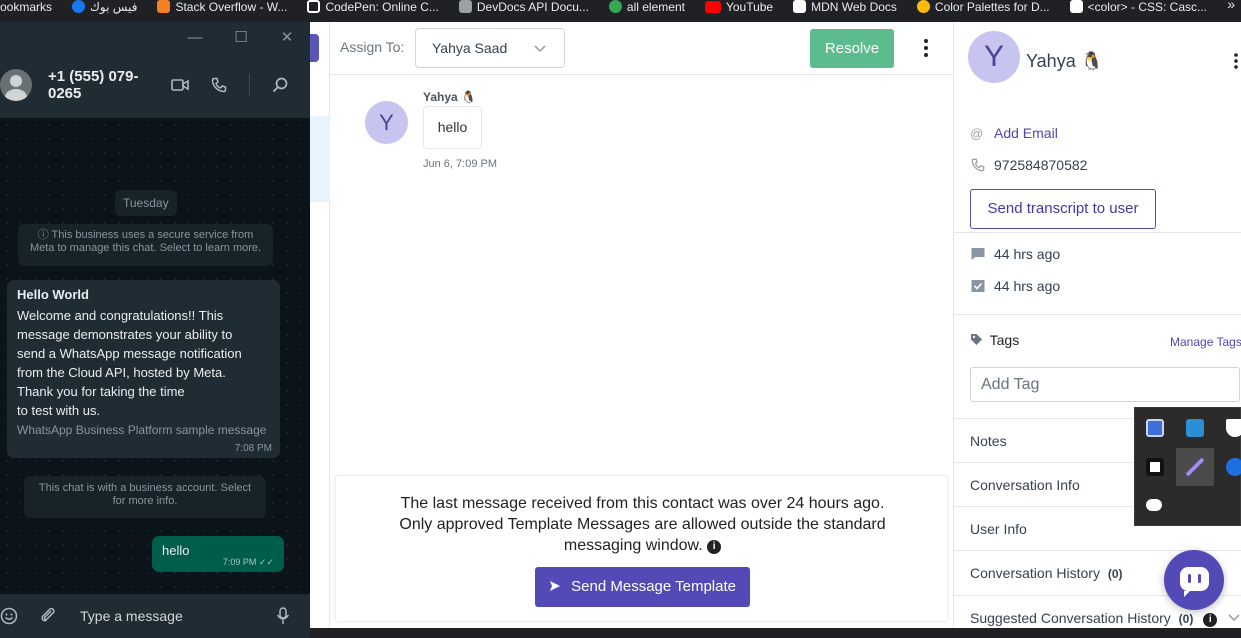 The image size is (1241, 638). Describe the element at coordinates (655, 7) in the screenshot. I see `bookmark-label: all element` at that location.